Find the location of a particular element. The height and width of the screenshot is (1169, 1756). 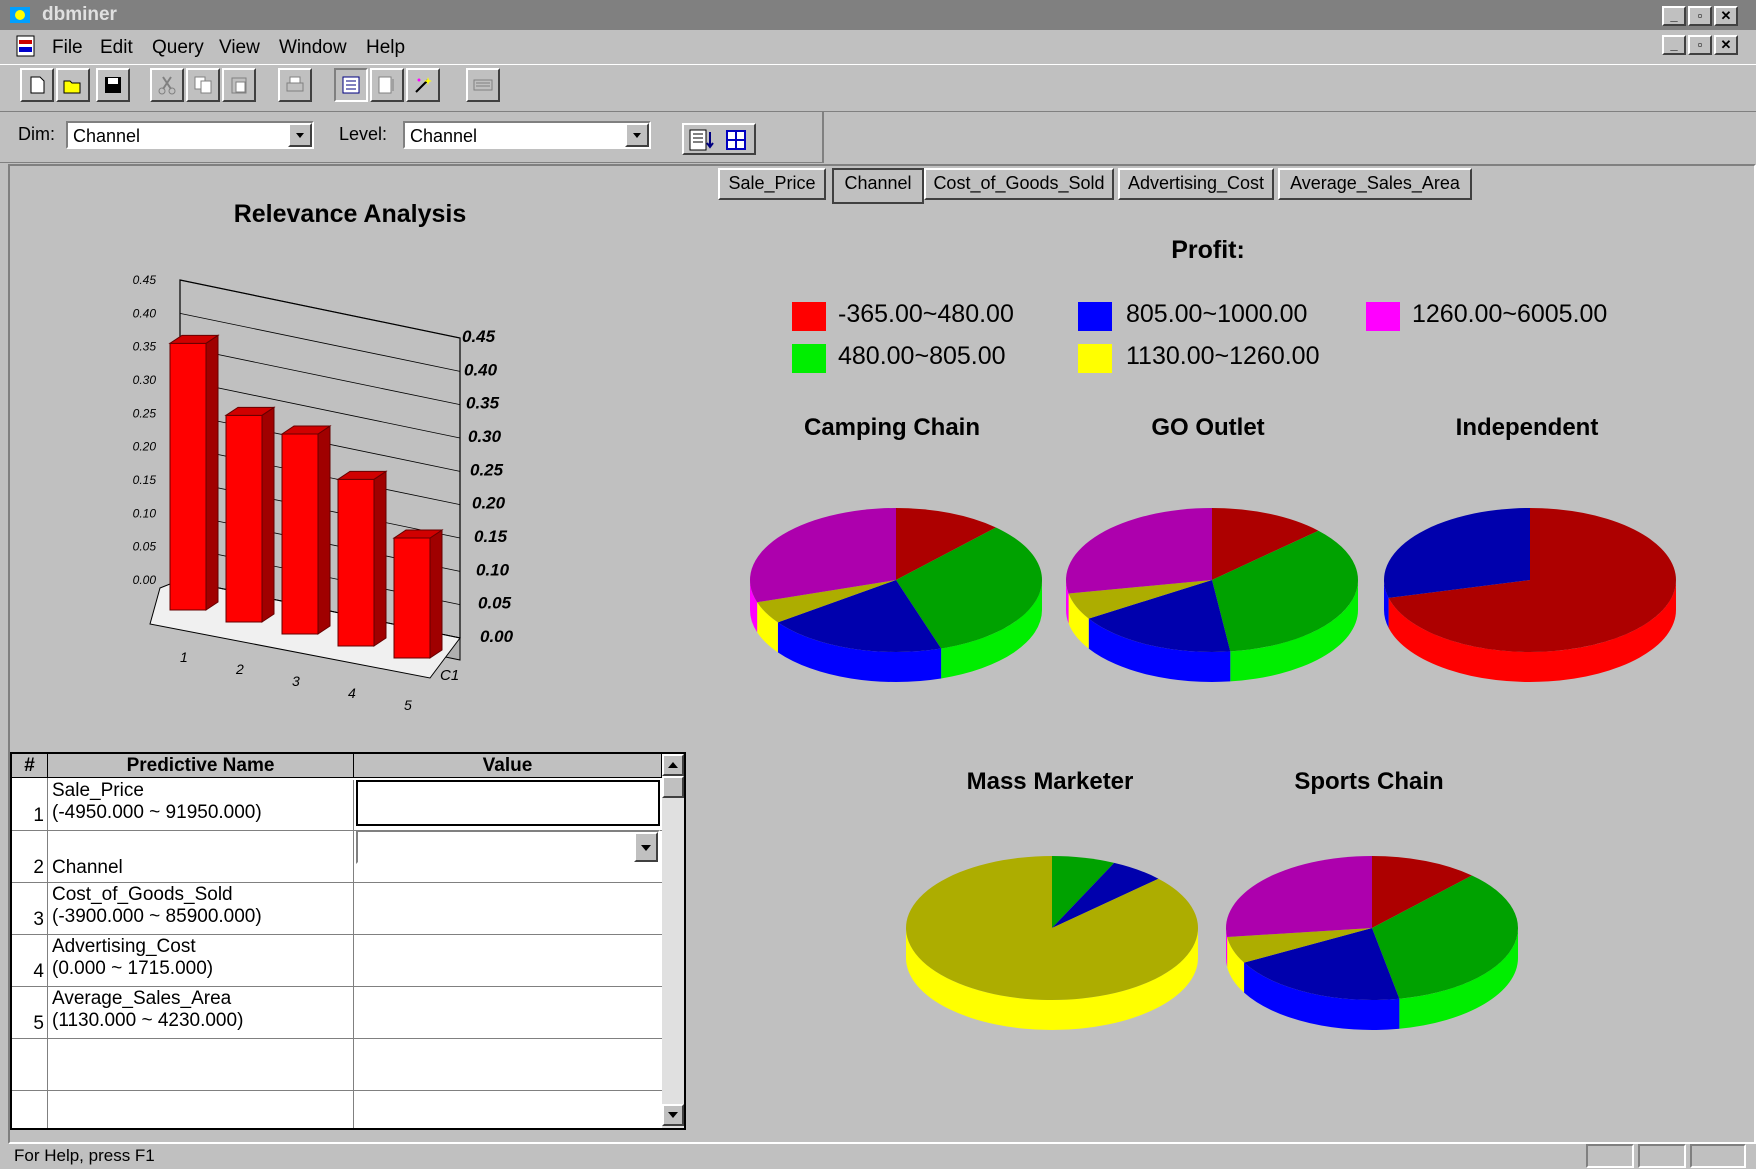

cut-button is located at coordinates (167, 85).